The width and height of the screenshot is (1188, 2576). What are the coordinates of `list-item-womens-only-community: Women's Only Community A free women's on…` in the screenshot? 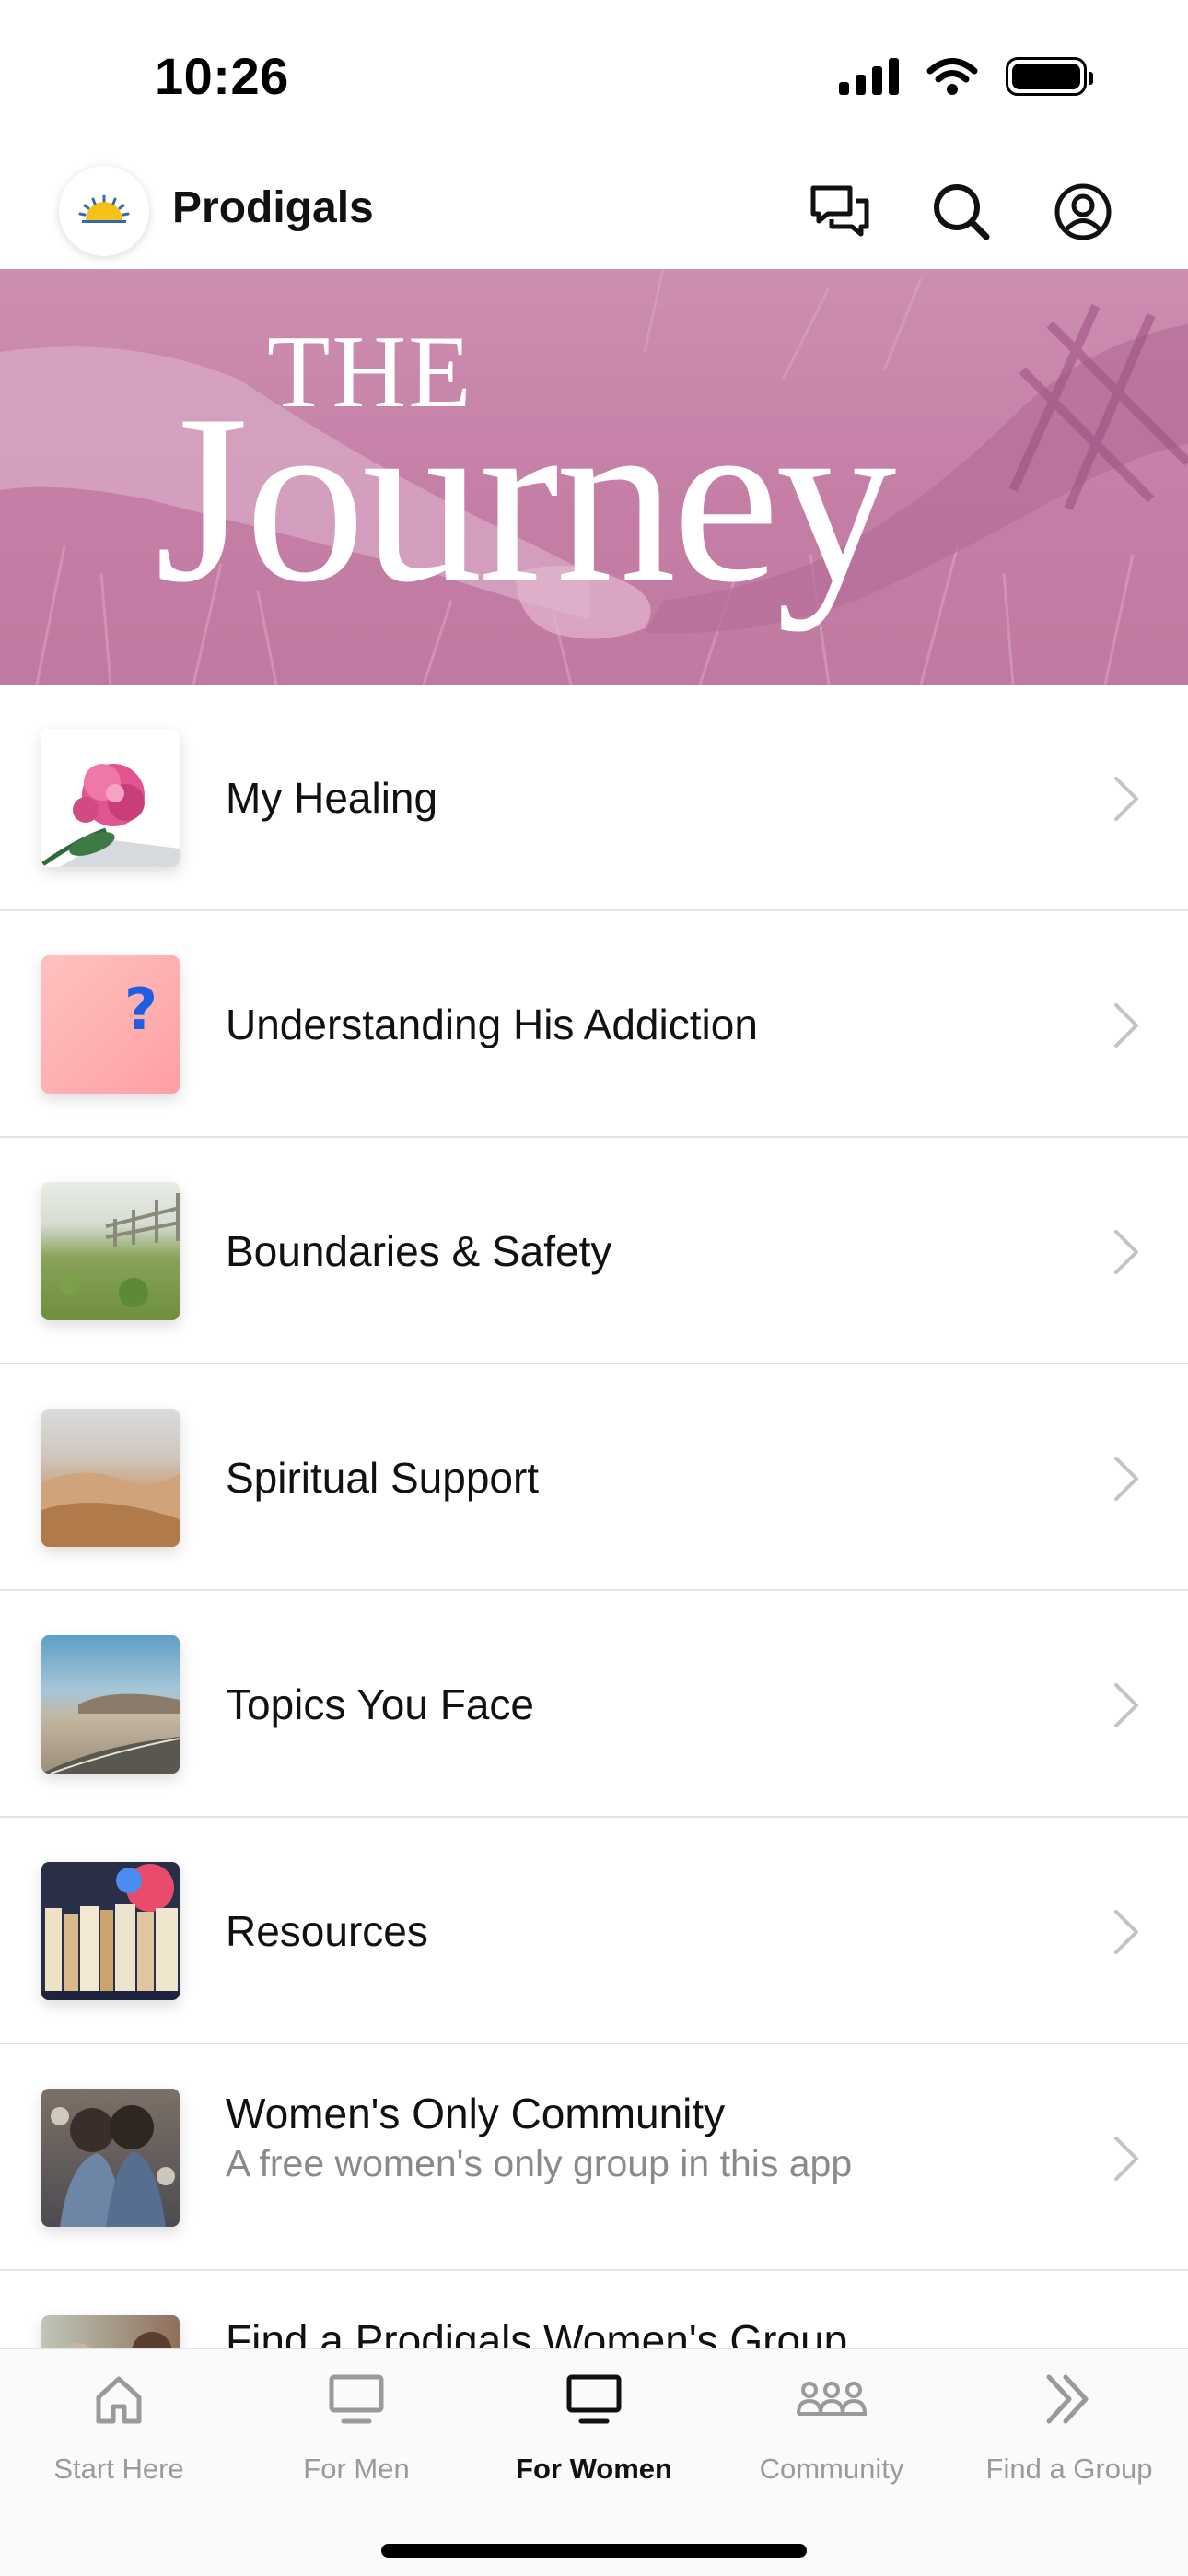 It's located at (594, 2157).